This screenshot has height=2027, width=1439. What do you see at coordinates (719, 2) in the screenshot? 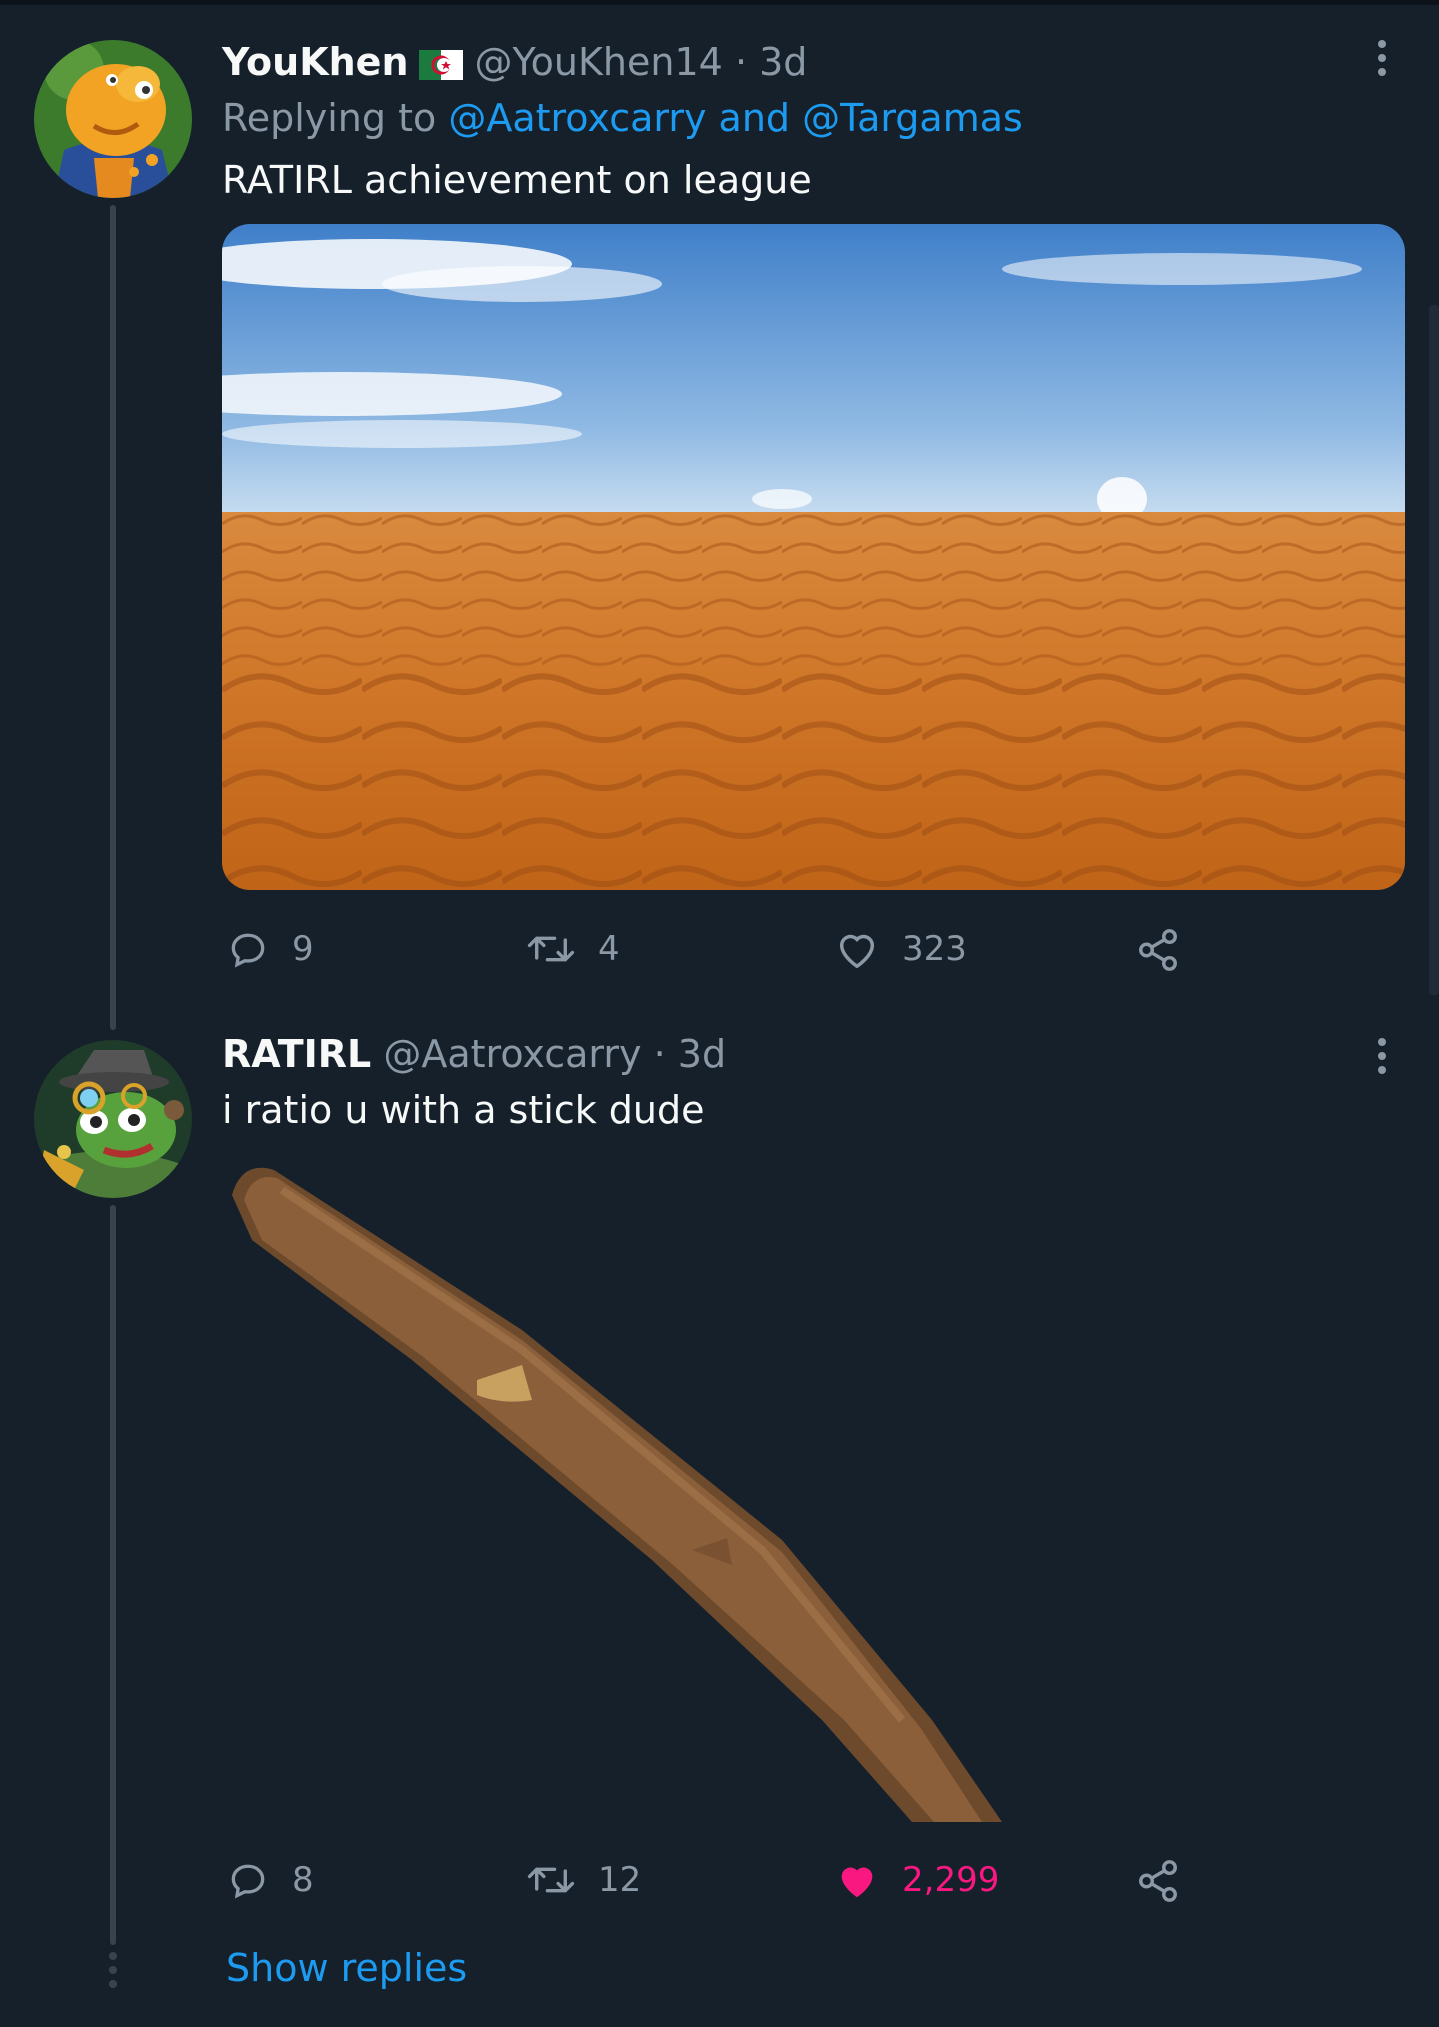
I see `top-divider` at bounding box center [719, 2].